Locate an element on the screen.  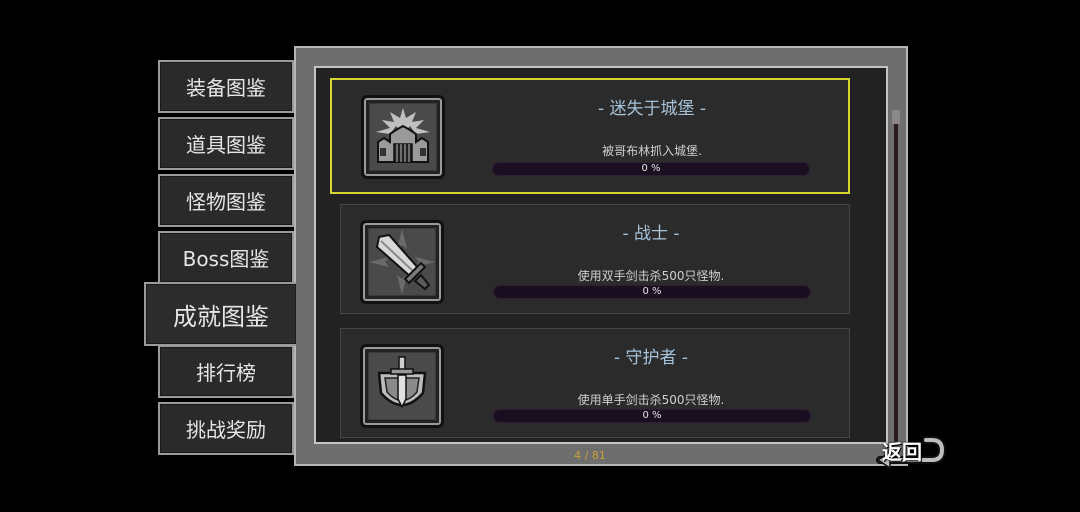
back-button: 返回 is located at coordinates (911, 451).